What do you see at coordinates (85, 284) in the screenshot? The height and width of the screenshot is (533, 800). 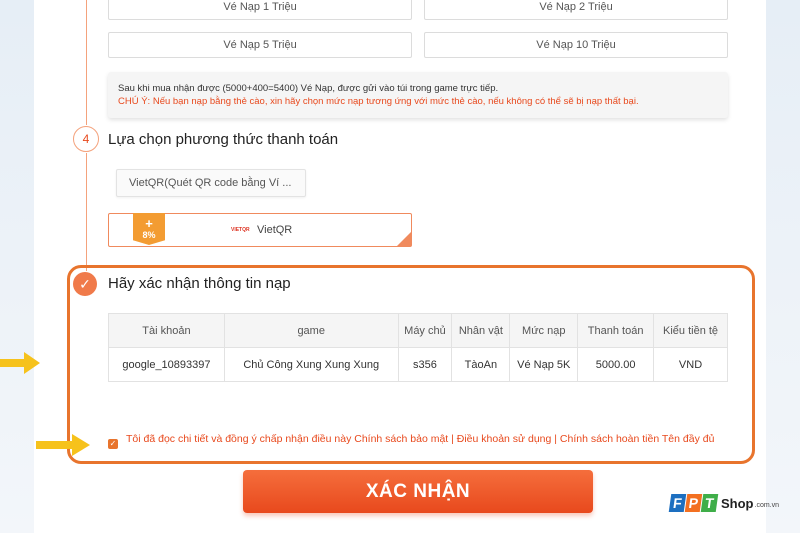 I see `check-icon: ✓` at bounding box center [85, 284].